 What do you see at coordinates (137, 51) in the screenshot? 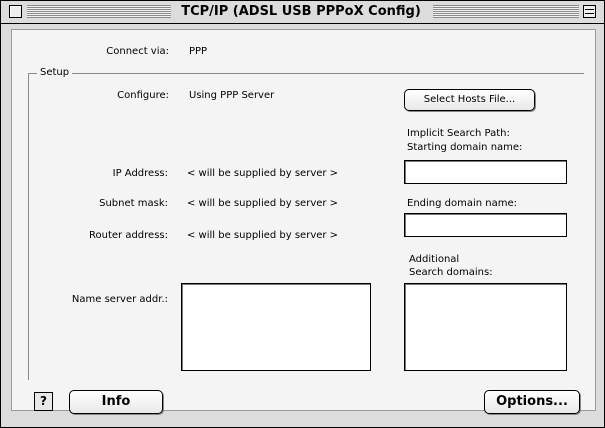
I see `connect-via-label: Connect via:` at bounding box center [137, 51].